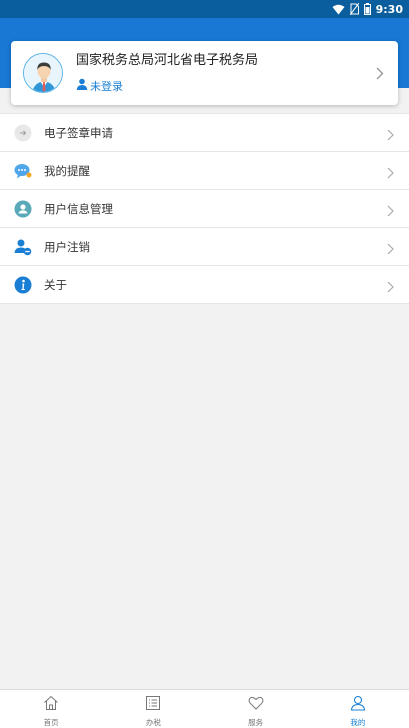  Describe the element at coordinates (78, 208) in the screenshot. I see `menu-item-label: 用户信息管理` at that location.